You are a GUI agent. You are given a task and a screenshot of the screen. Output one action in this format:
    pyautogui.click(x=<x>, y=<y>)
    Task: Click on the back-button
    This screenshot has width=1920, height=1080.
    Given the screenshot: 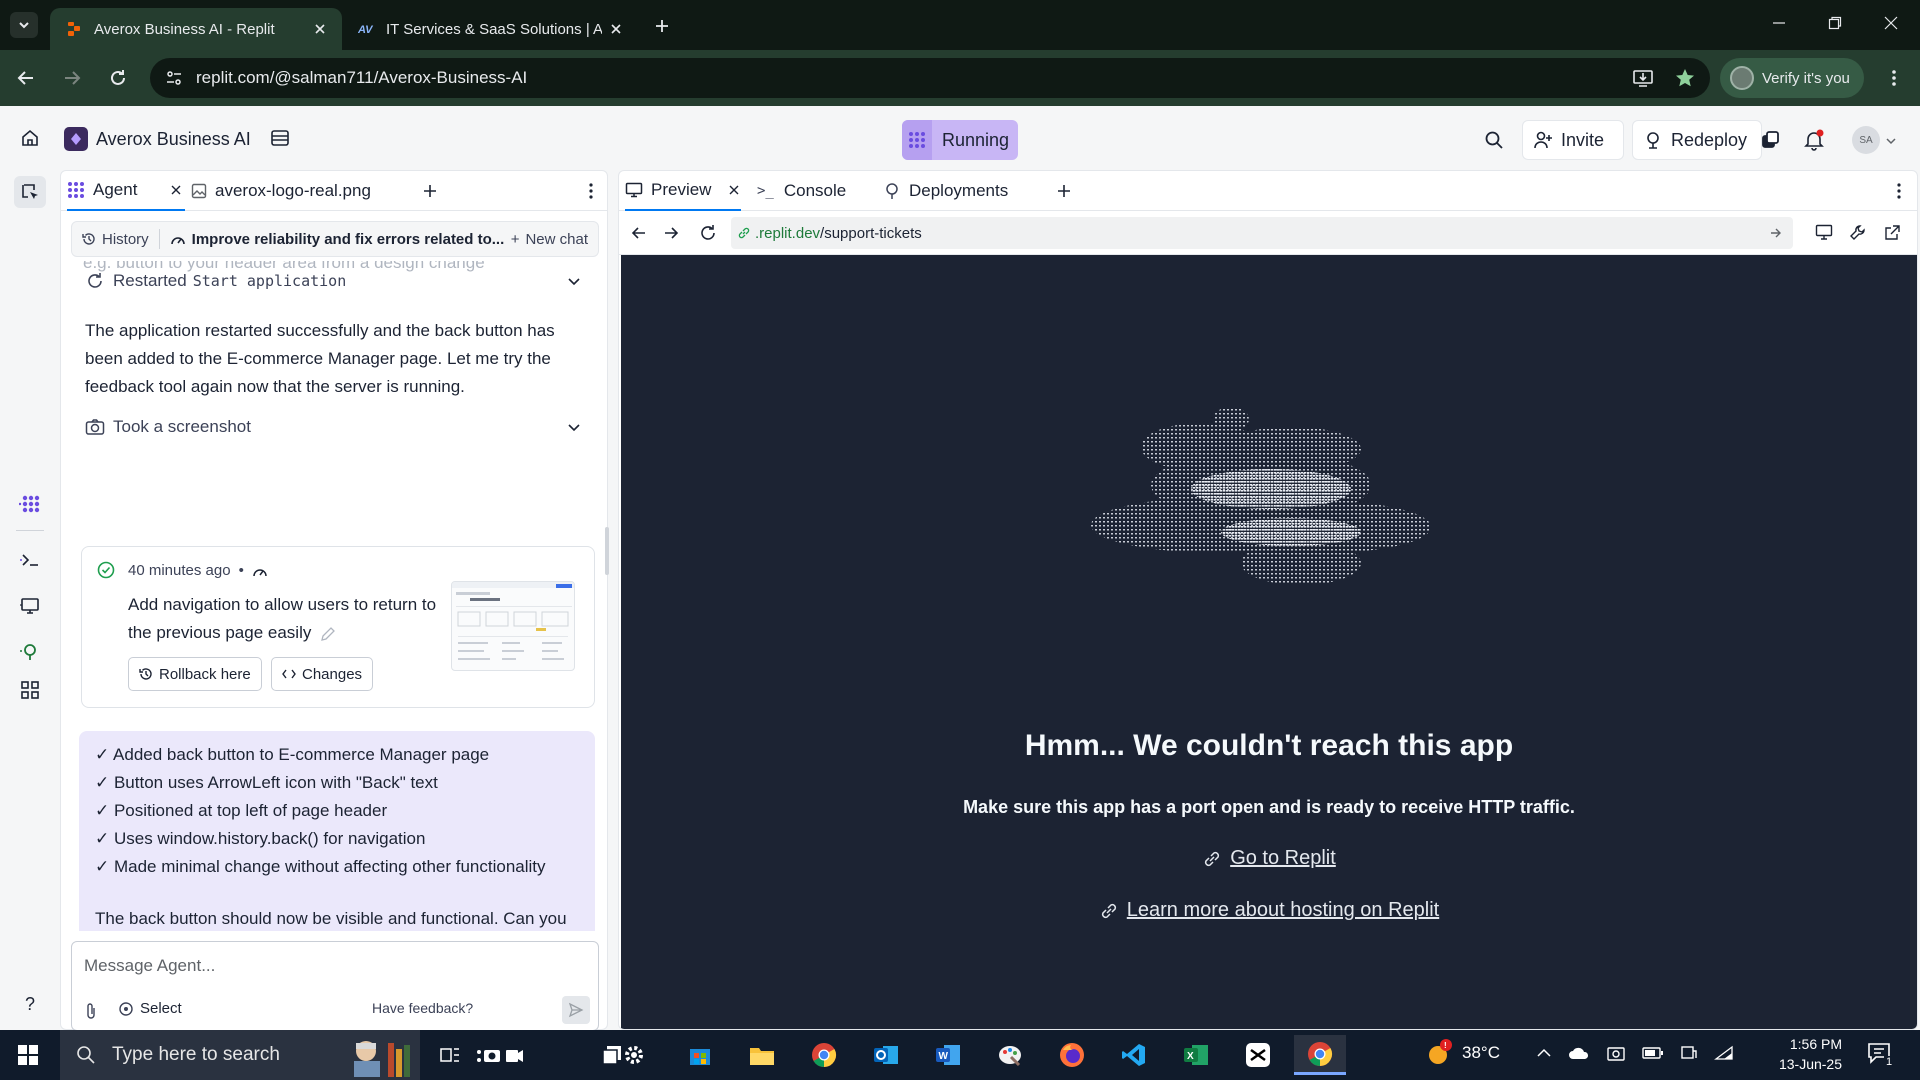 What is the action you would take?
    pyautogui.click(x=26, y=78)
    